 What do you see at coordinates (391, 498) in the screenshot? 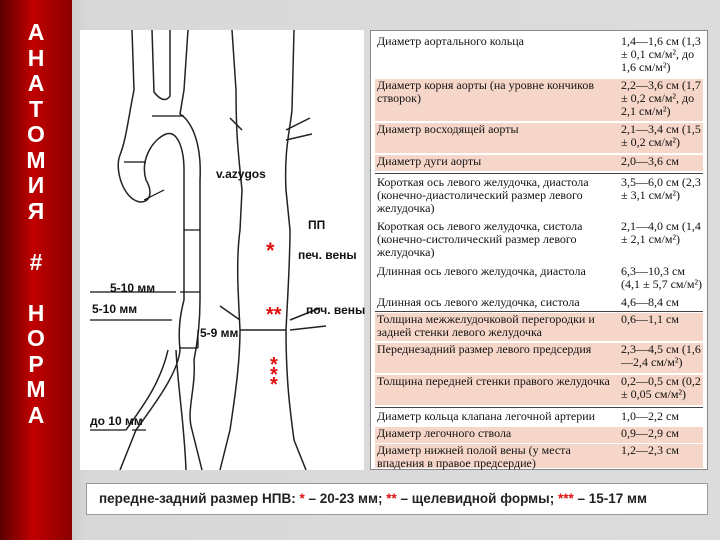
I see `footer-star-two: **` at bounding box center [391, 498].